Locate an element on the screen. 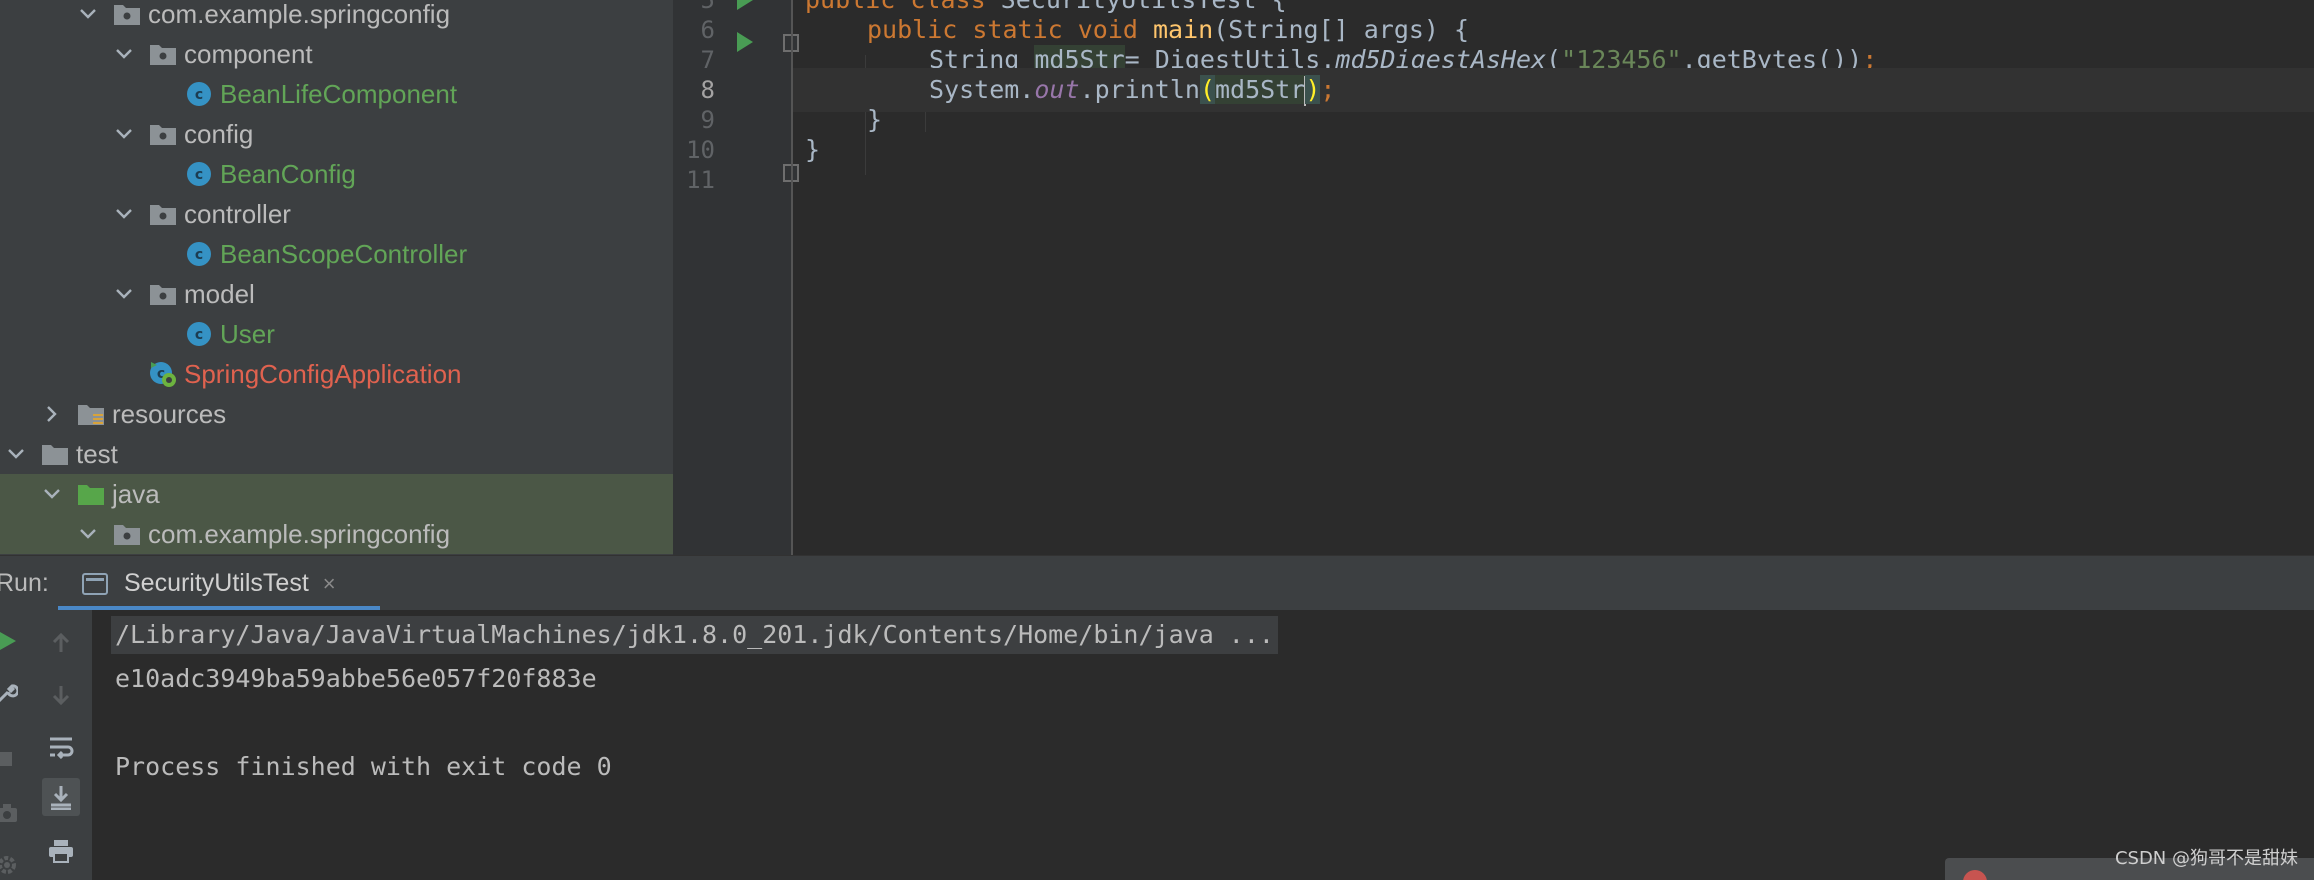 Image resolution: width=2314 pixels, height=880 pixels. tree-item-label: SpringConfigApplication is located at coordinates (323, 373).